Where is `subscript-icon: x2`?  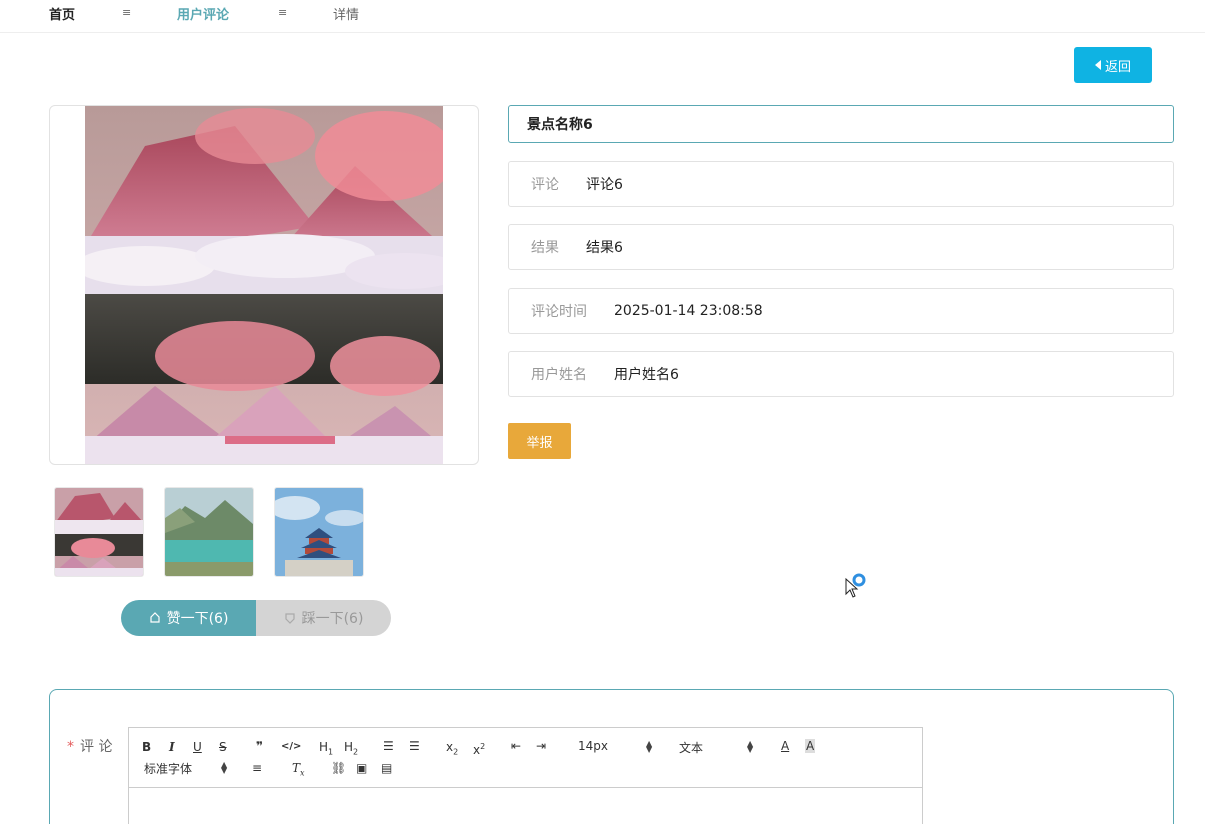
subscript-icon: x2 is located at coordinates (452, 749).